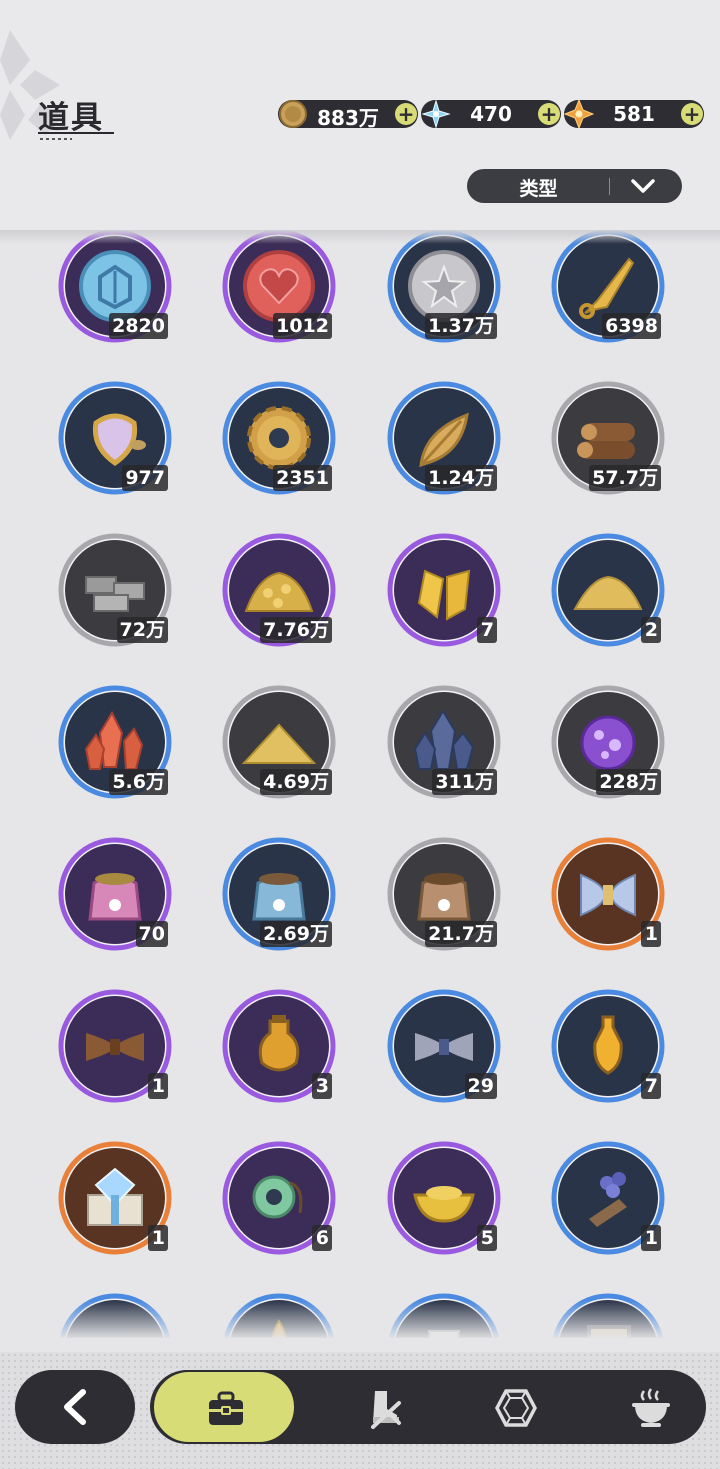  Describe the element at coordinates (386, 1410) in the screenshot. I see `boot-sword-icon` at that location.